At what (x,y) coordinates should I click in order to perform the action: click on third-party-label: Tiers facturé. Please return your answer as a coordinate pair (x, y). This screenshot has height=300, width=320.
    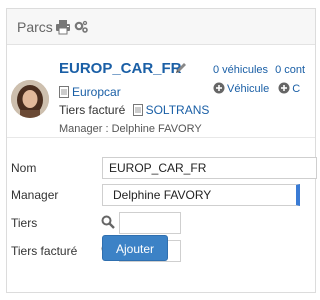
    Looking at the image, I should click on (92, 110).